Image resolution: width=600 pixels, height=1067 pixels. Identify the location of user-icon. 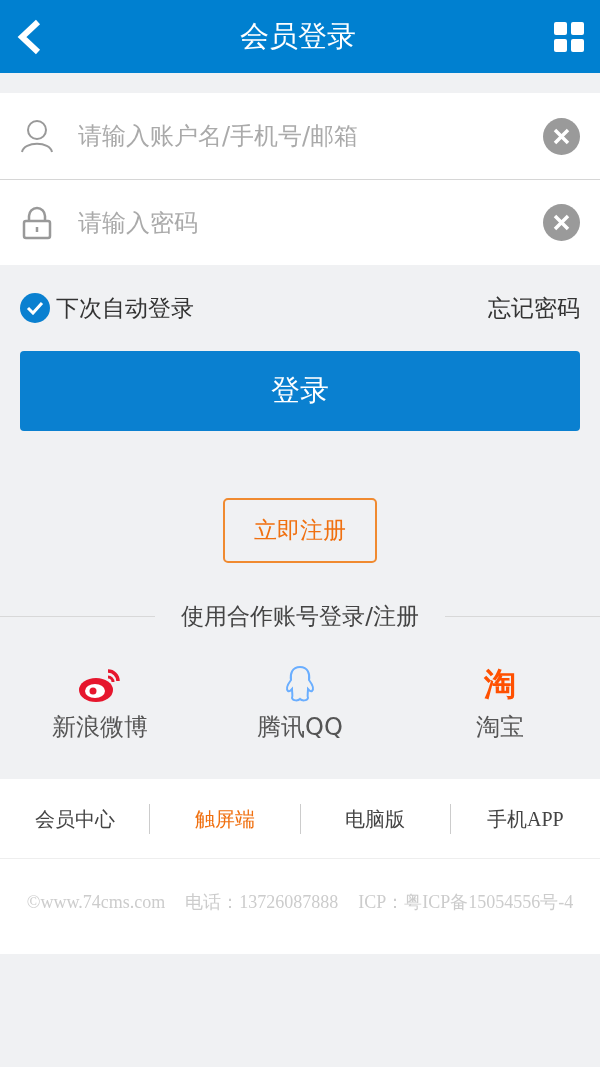
(37, 136).